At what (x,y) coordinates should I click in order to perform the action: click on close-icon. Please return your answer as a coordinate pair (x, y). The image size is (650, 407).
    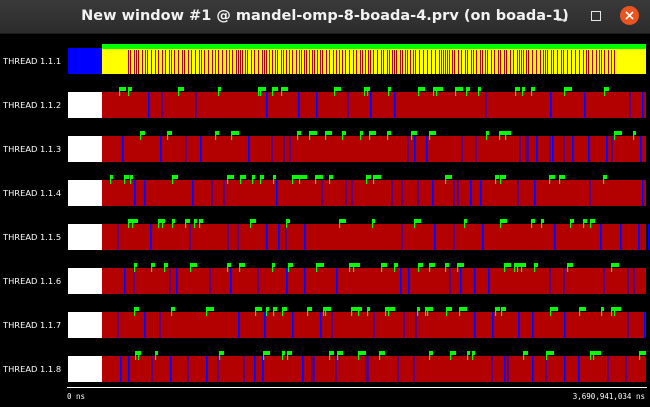
    Looking at the image, I should click on (629, 15).